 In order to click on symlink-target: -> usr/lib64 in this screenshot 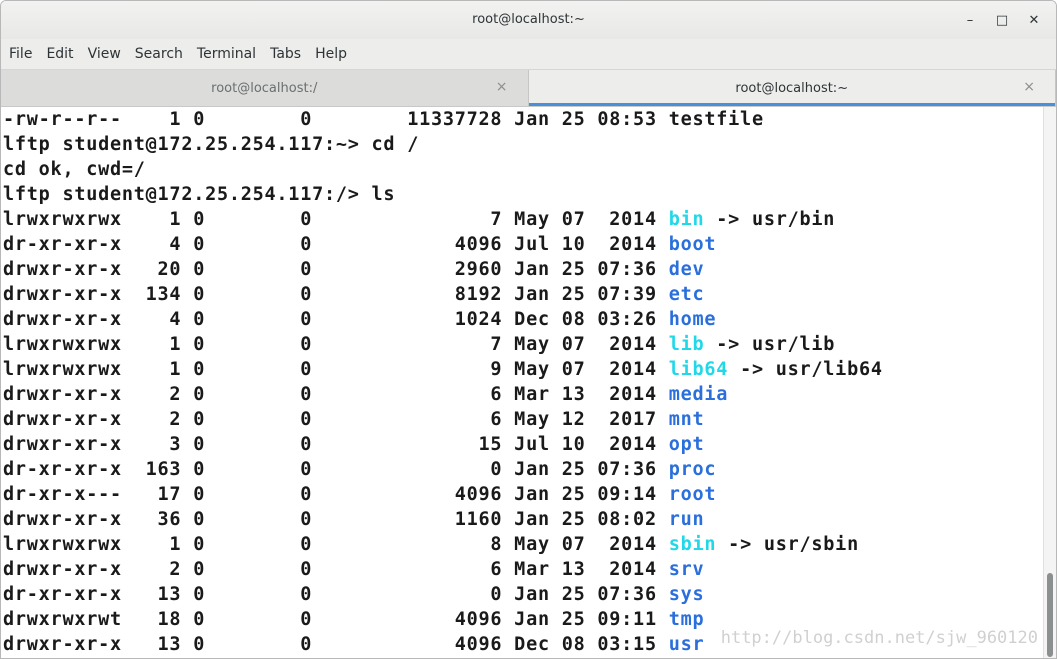, I will do `click(805, 369)`.